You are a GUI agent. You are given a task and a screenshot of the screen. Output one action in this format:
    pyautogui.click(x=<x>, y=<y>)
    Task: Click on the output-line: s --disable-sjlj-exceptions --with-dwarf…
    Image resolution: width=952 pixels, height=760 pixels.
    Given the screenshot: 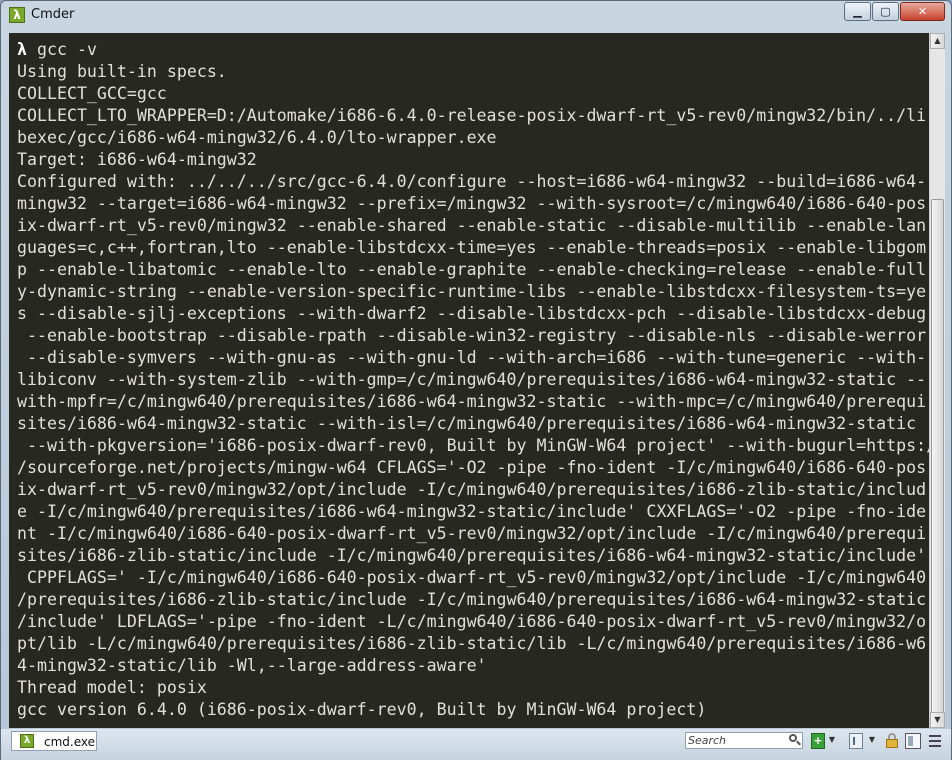 What is the action you would take?
    pyautogui.click(x=472, y=313)
    